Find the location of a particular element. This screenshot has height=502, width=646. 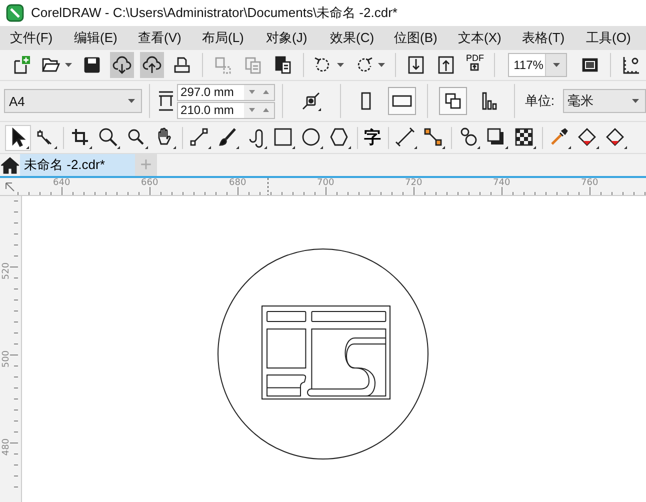

printer-icon is located at coordinates (182, 65).